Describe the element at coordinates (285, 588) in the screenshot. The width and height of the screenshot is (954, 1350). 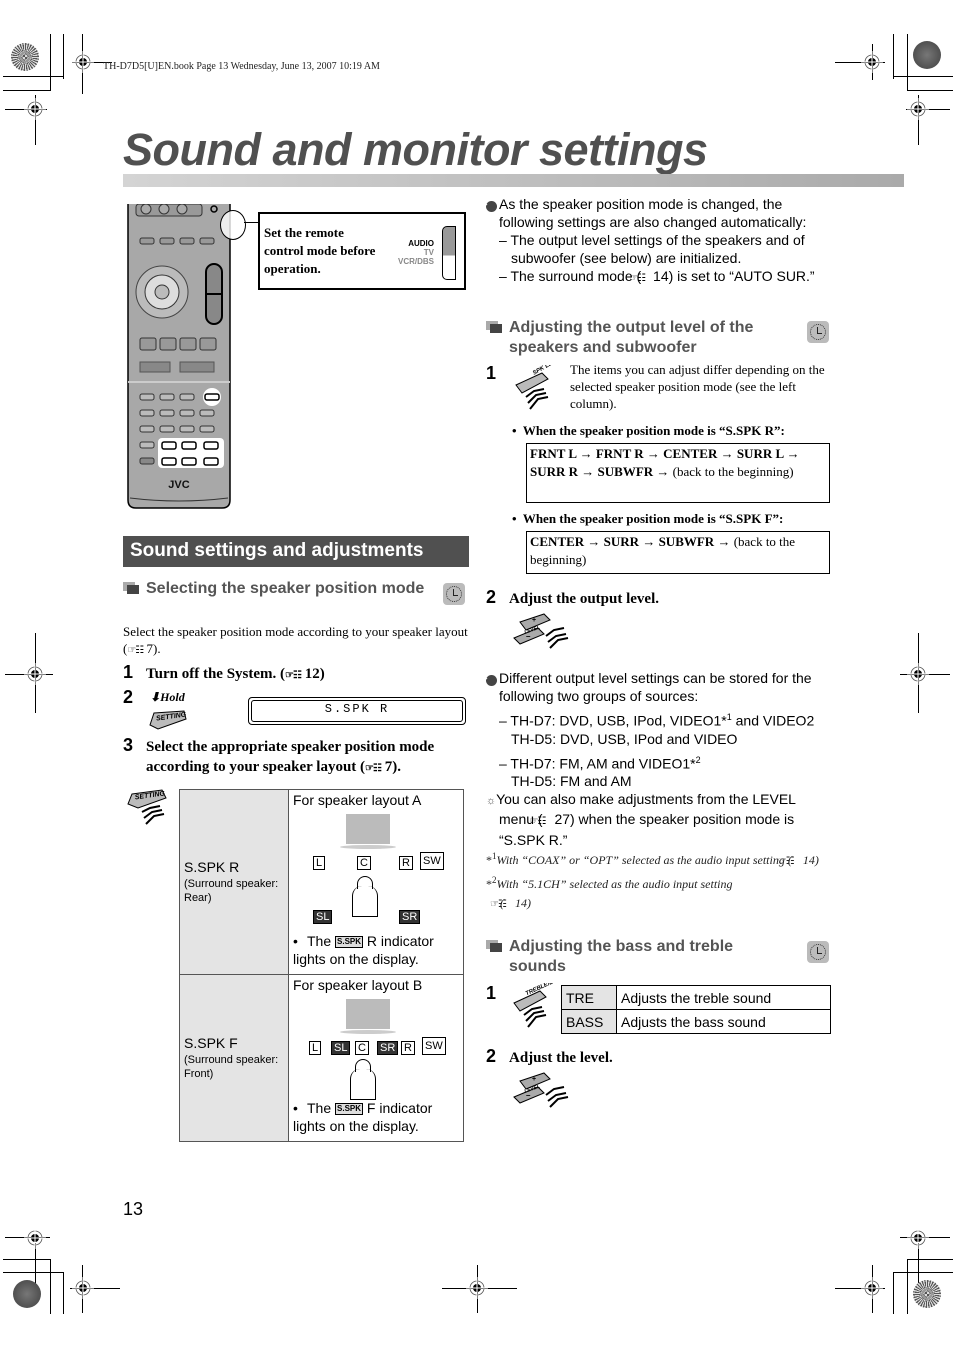
I see `subhead-text: Selecting the speaker position mode` at that location.